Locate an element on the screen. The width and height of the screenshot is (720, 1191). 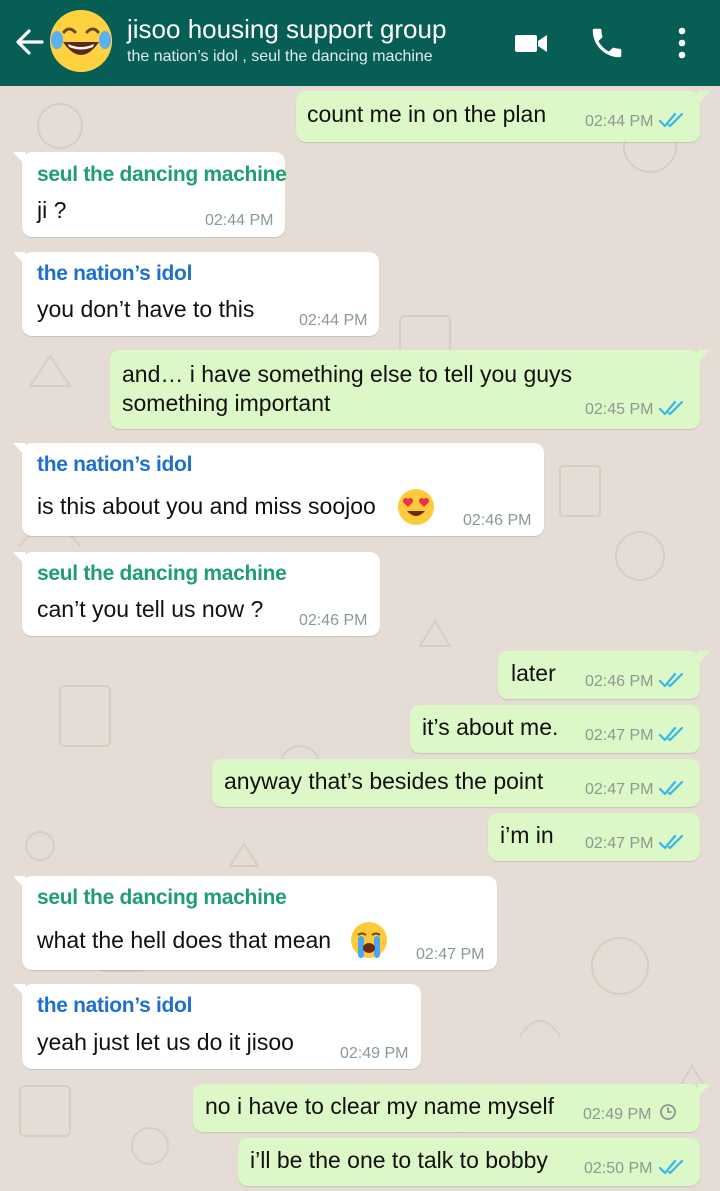
back-arrow-icon is located at coordinates (30, 42).